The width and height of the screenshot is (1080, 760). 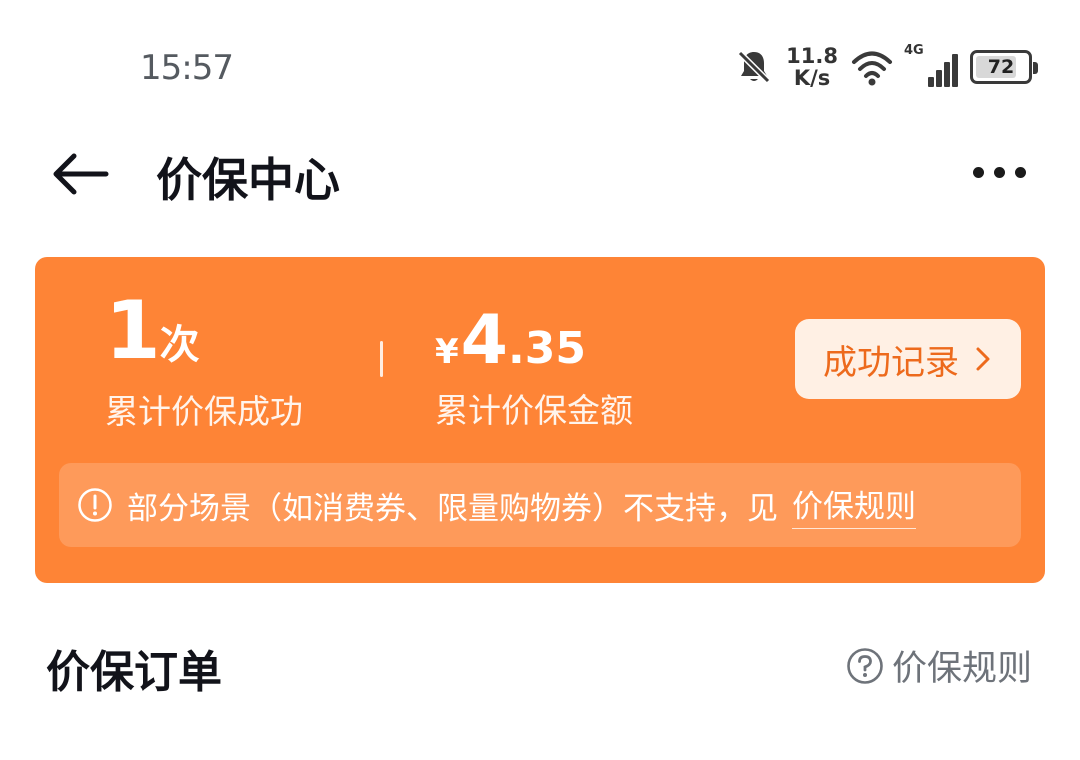 What do you see at coordinates (931, 65) in the screenshot?
I see `signal-icon: 4G` at bounding box center [931, 65].